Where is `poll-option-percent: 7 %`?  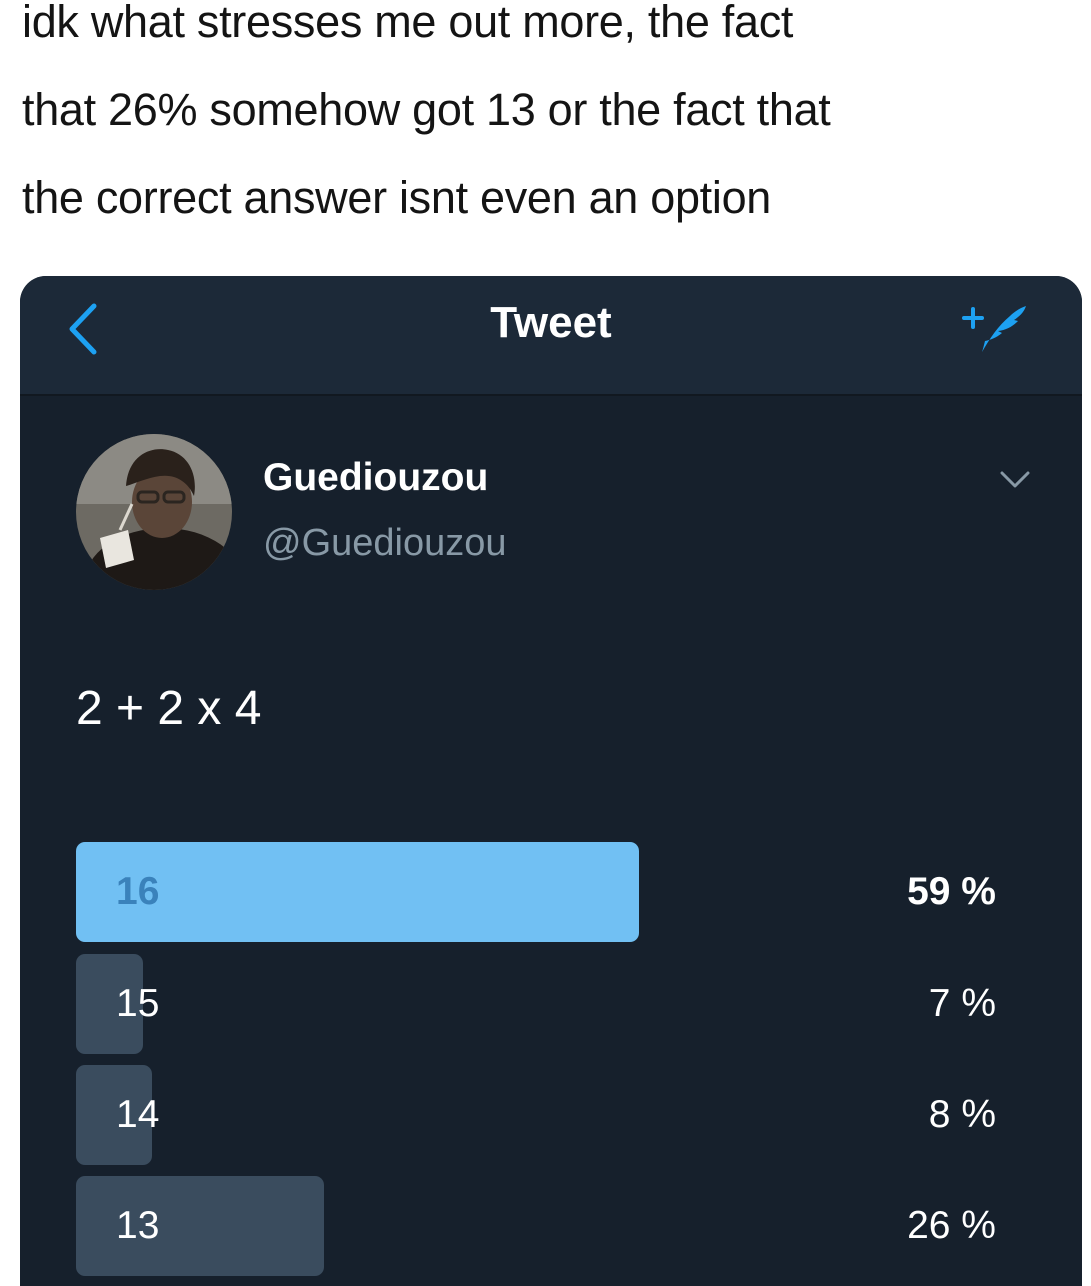 poll-option-percent: 7 % is located at coordinates (962, 1003).